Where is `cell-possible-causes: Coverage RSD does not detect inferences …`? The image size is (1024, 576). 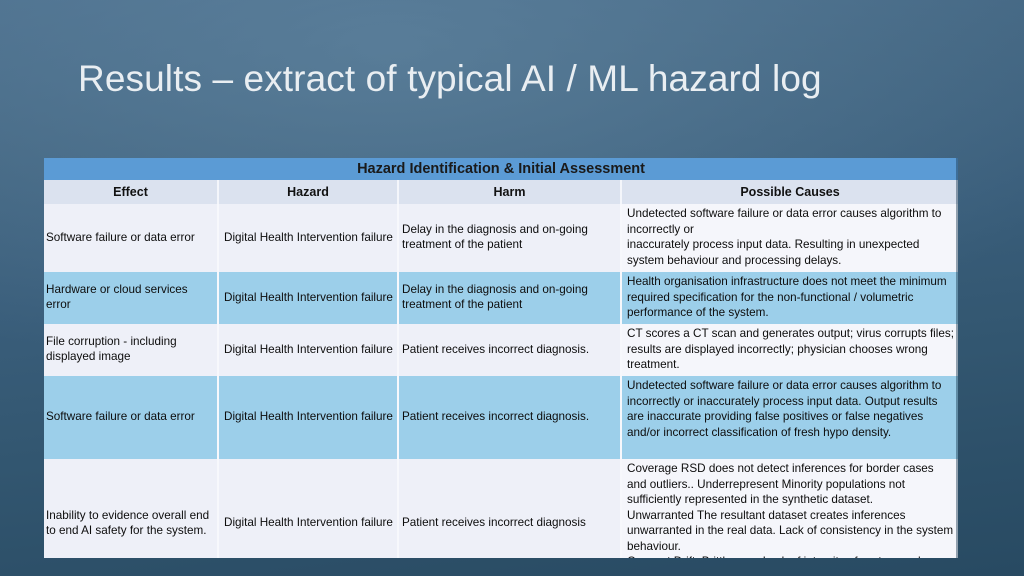 cell-possible-causes: Coverage RSD does not detect inferences … is located at coordinates (789, 508).